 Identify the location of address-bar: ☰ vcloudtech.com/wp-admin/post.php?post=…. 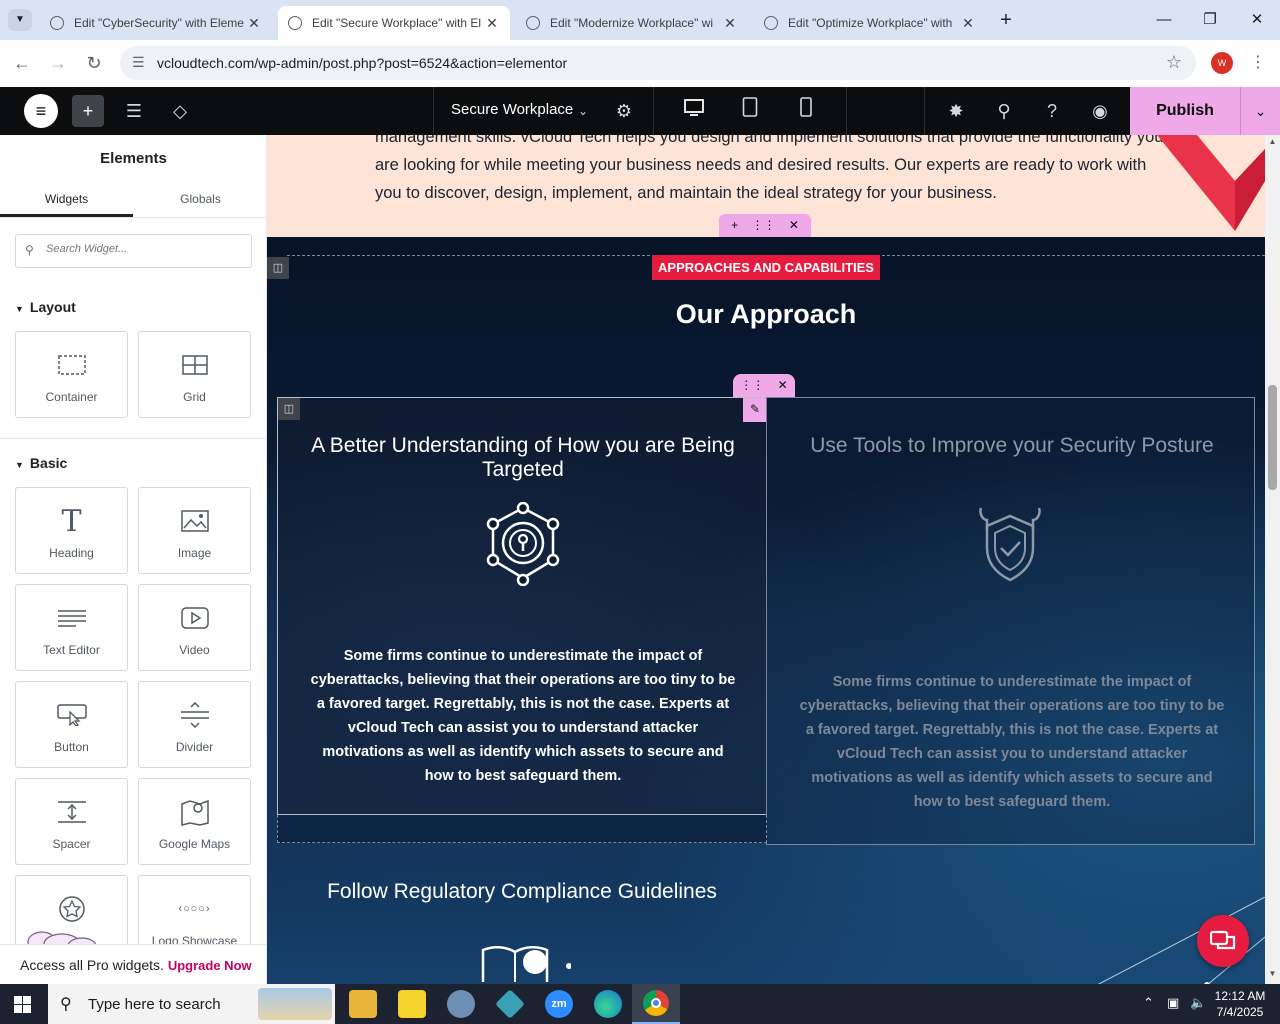
(658, 63).